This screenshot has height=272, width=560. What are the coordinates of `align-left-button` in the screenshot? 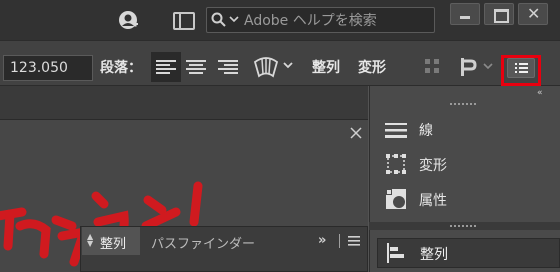 It's located at (166, 67).